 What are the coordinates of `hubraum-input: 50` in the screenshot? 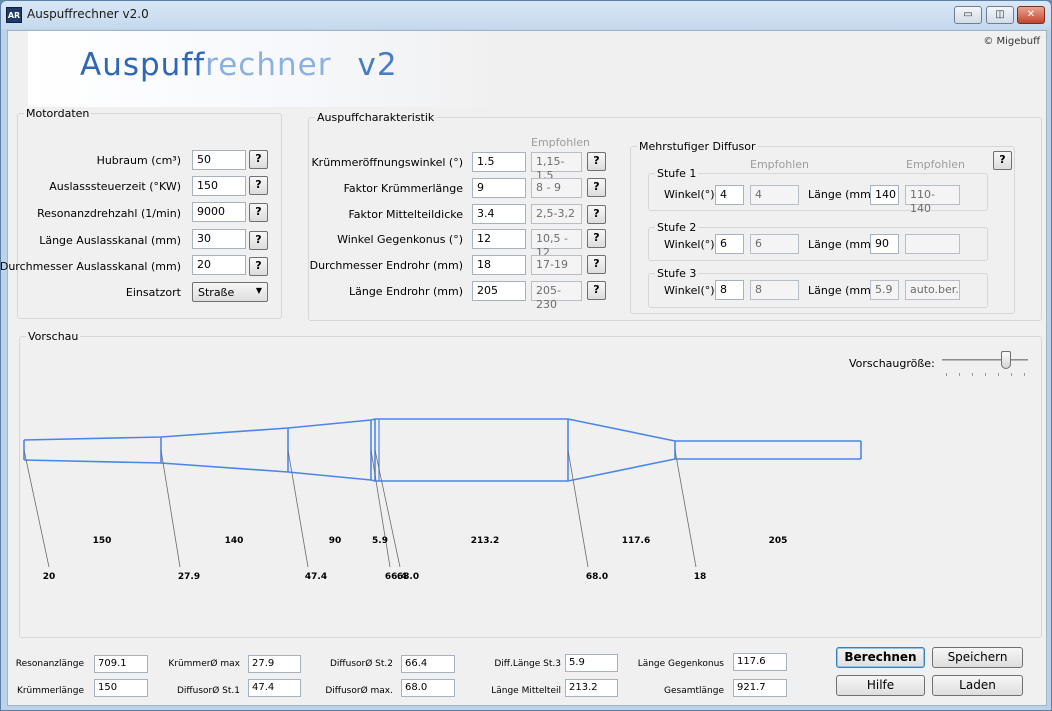 It's located at (219, 160).